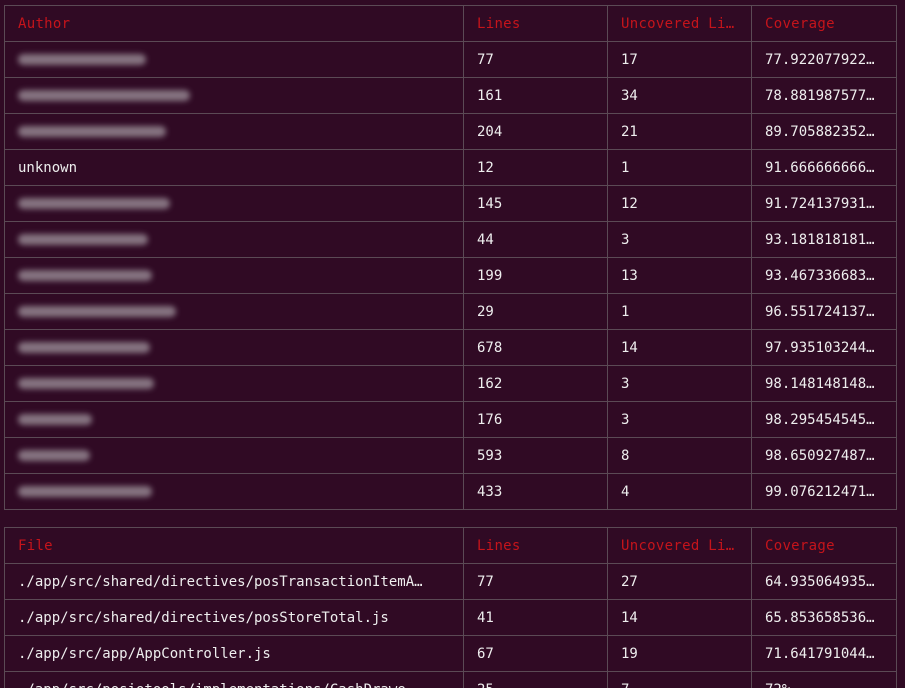 Image resolution: width=905 pixels, height=688 pixels. I want to click on uncovered-lines-cell: 4, so click(679, 491).